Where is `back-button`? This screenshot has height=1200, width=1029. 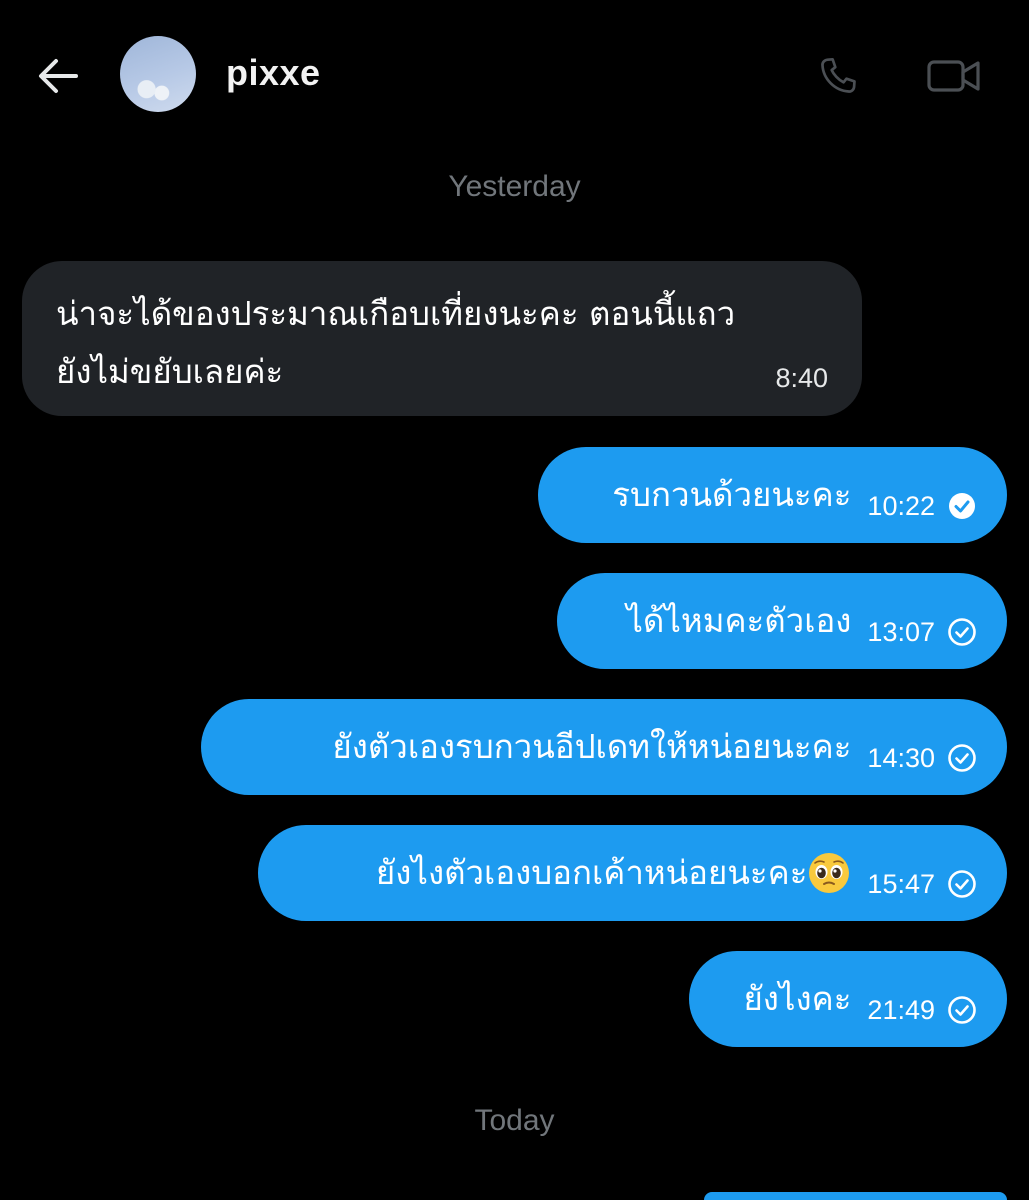
back-button is located at coordinates (58, 76).